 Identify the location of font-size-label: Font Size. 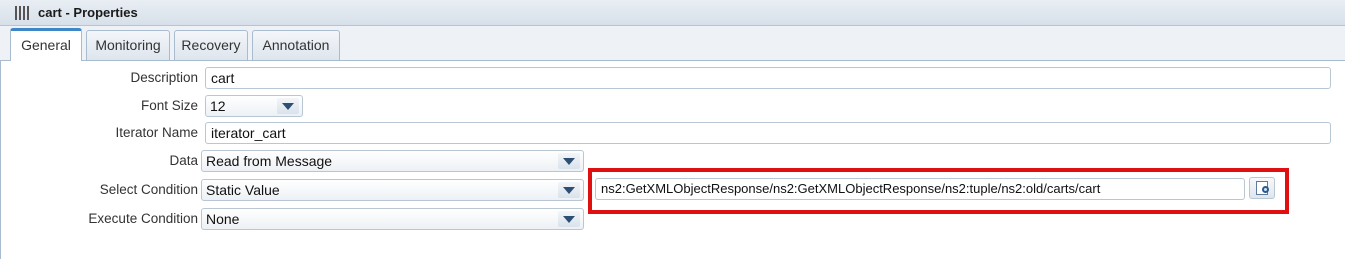
(169, 105).